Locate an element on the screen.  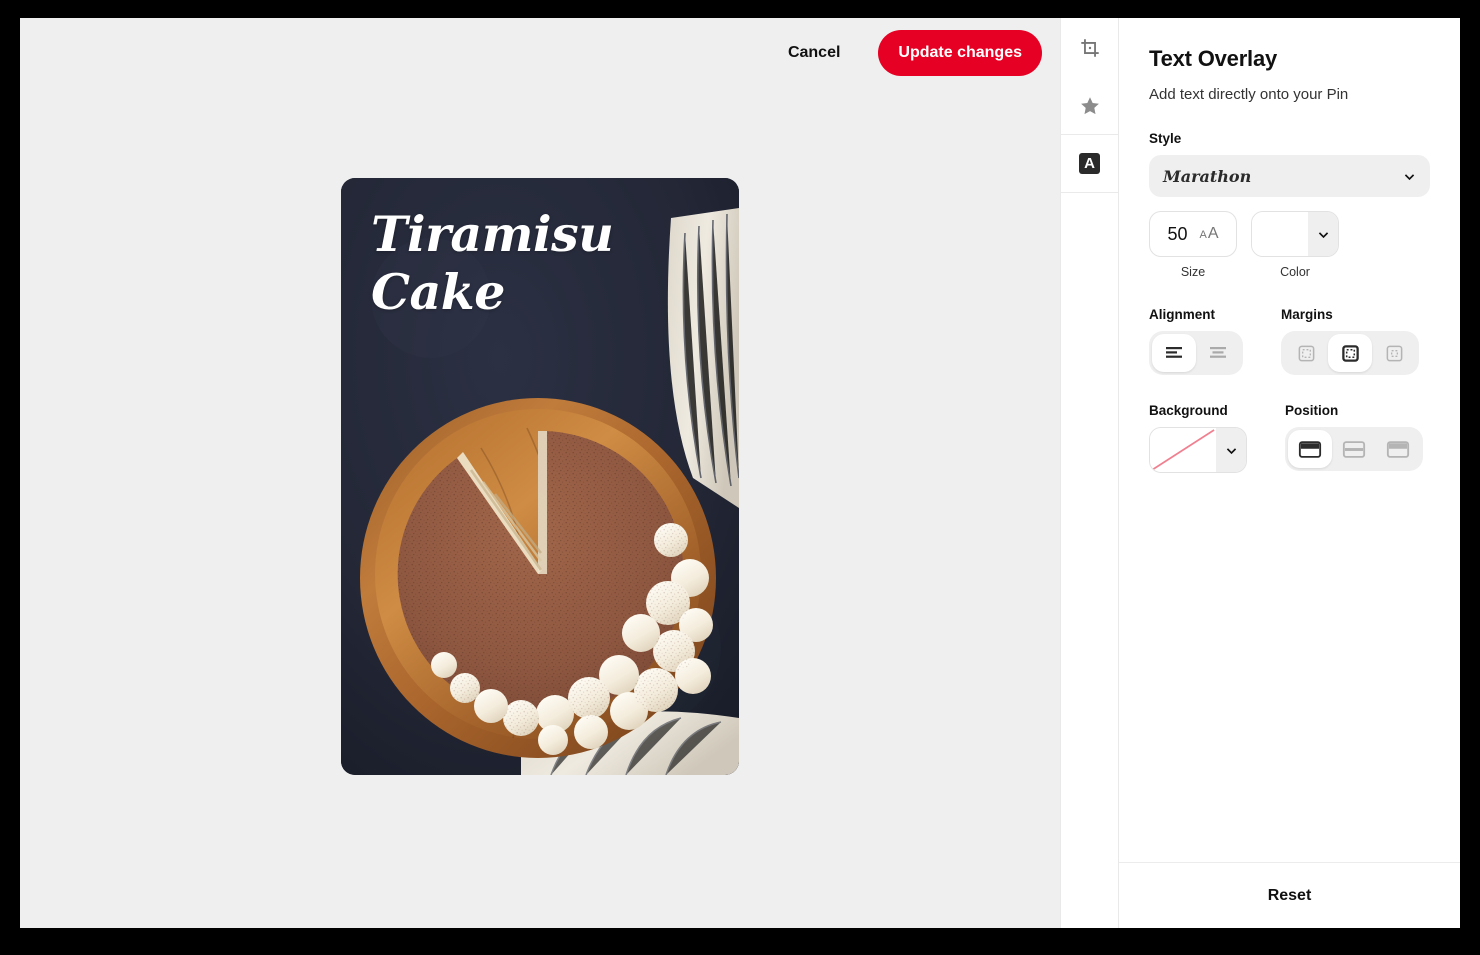
style-select: Marathon is located at coordinates (1289, 176).